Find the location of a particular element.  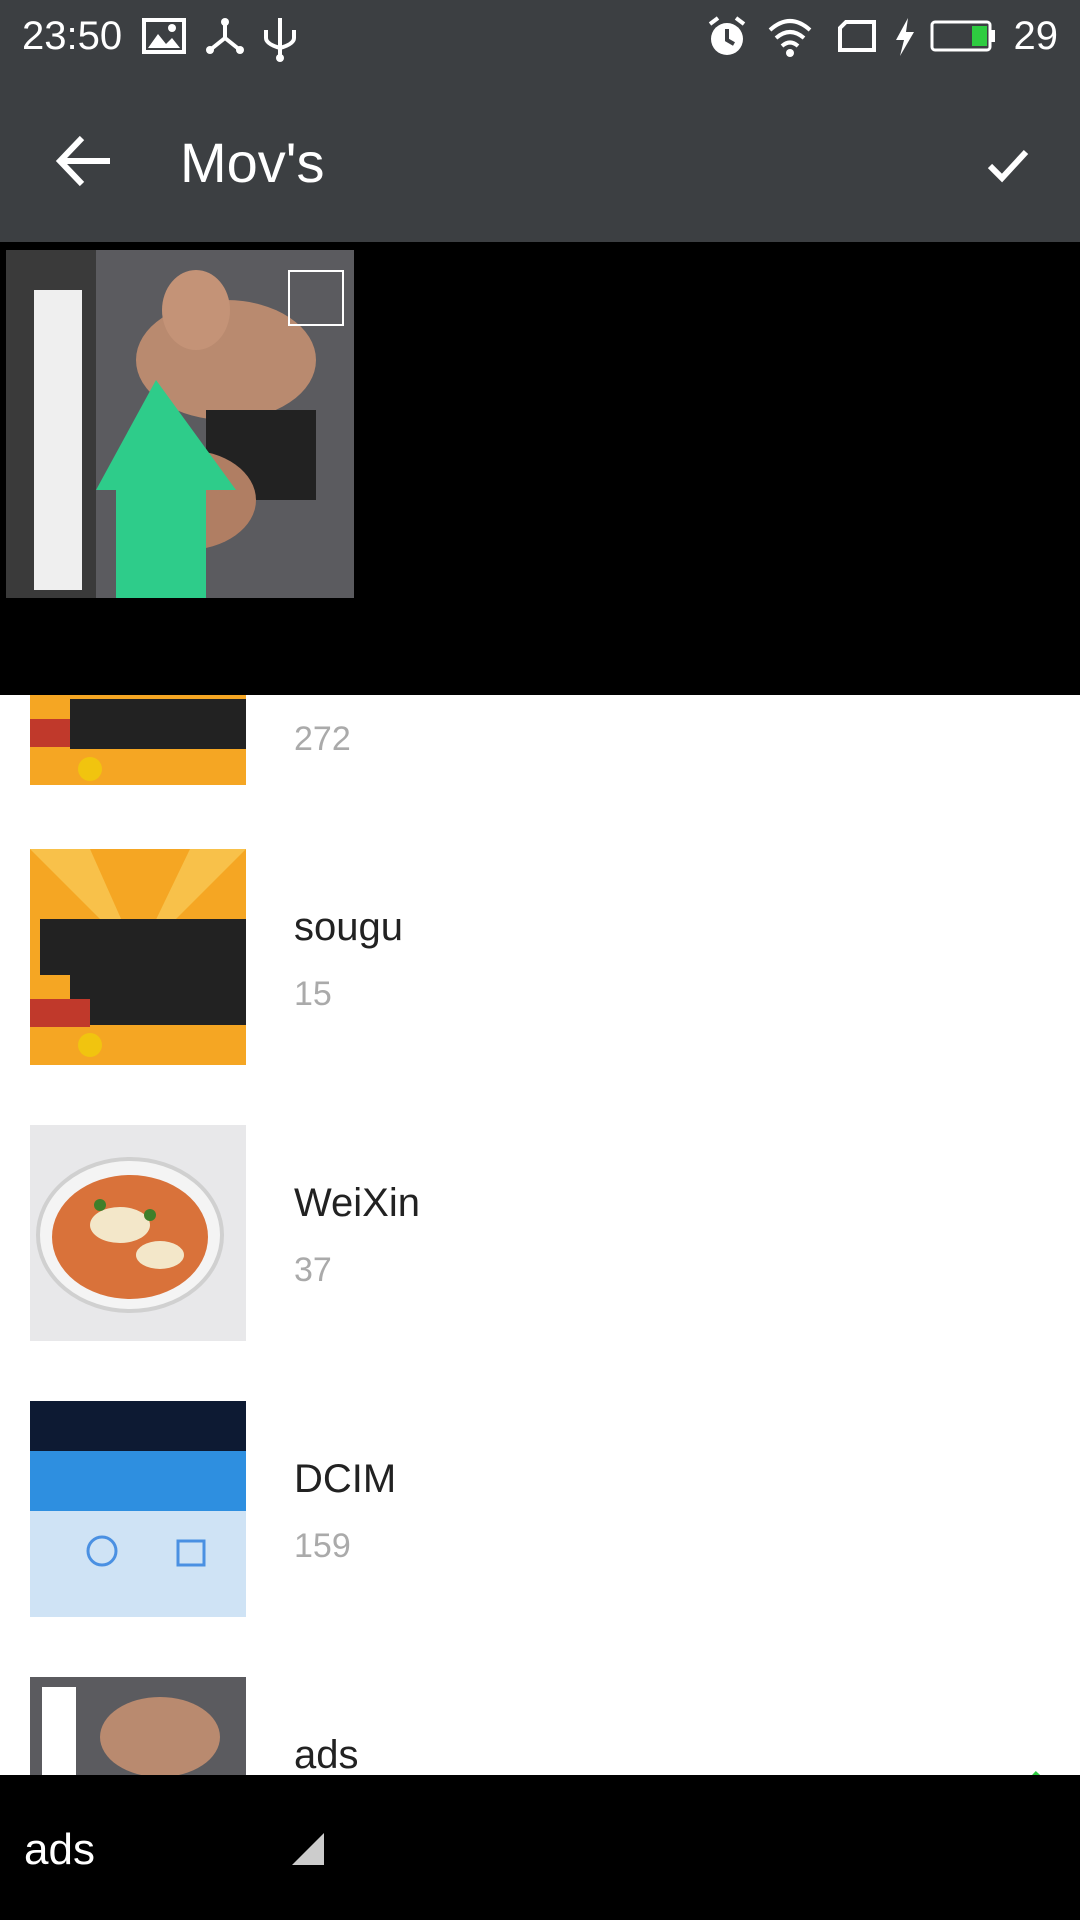

preview-thumbnail is located at coordinates (180, 424).